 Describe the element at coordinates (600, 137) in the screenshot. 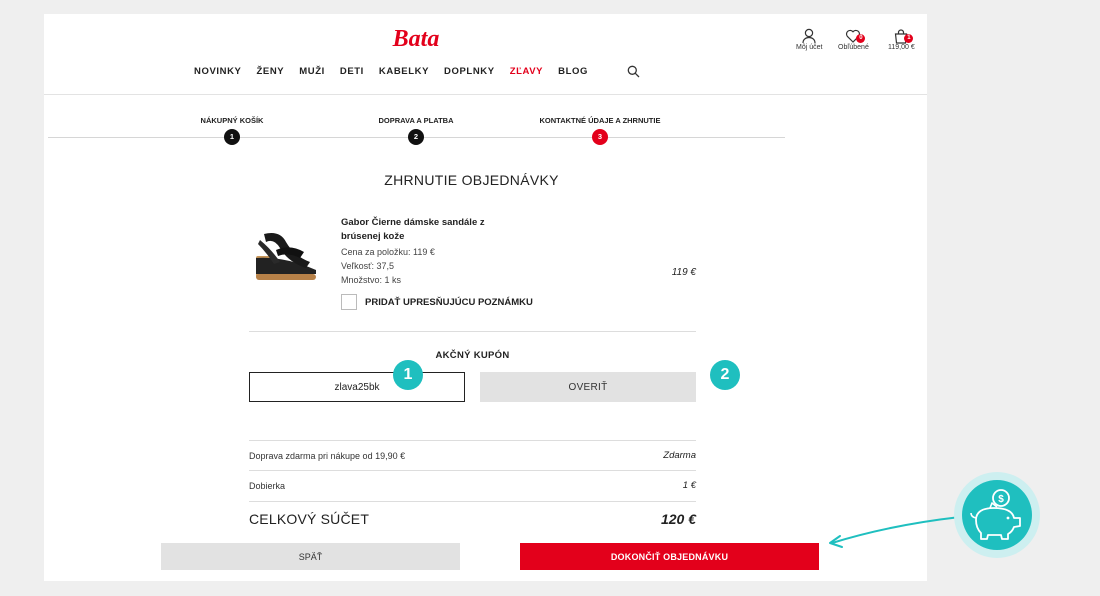

I see `step-dot-summary: 3` at that location.